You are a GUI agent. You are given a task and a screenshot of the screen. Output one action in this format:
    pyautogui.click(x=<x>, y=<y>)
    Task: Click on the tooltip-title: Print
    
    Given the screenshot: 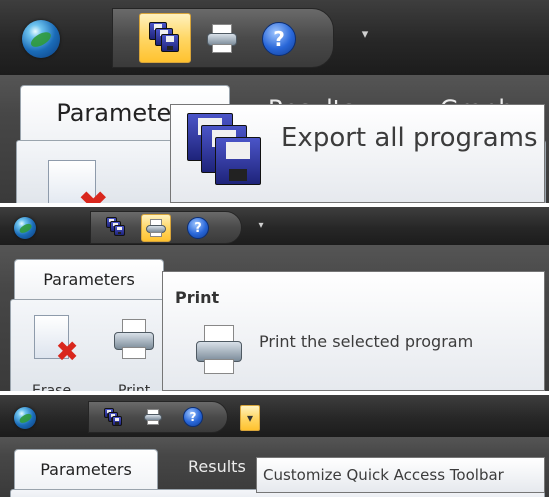 What is the action you would take?
    pyautogui.click(x=197, y=297)
    